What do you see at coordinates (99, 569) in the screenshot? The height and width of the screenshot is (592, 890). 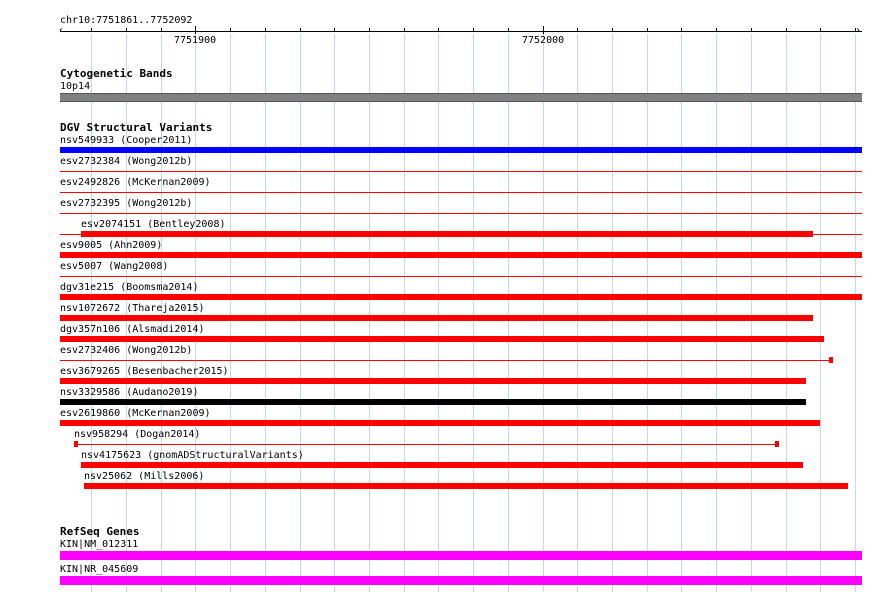 I see `refseq-gene-label: KIN|NR_045609` at bounding box center [99, 569].